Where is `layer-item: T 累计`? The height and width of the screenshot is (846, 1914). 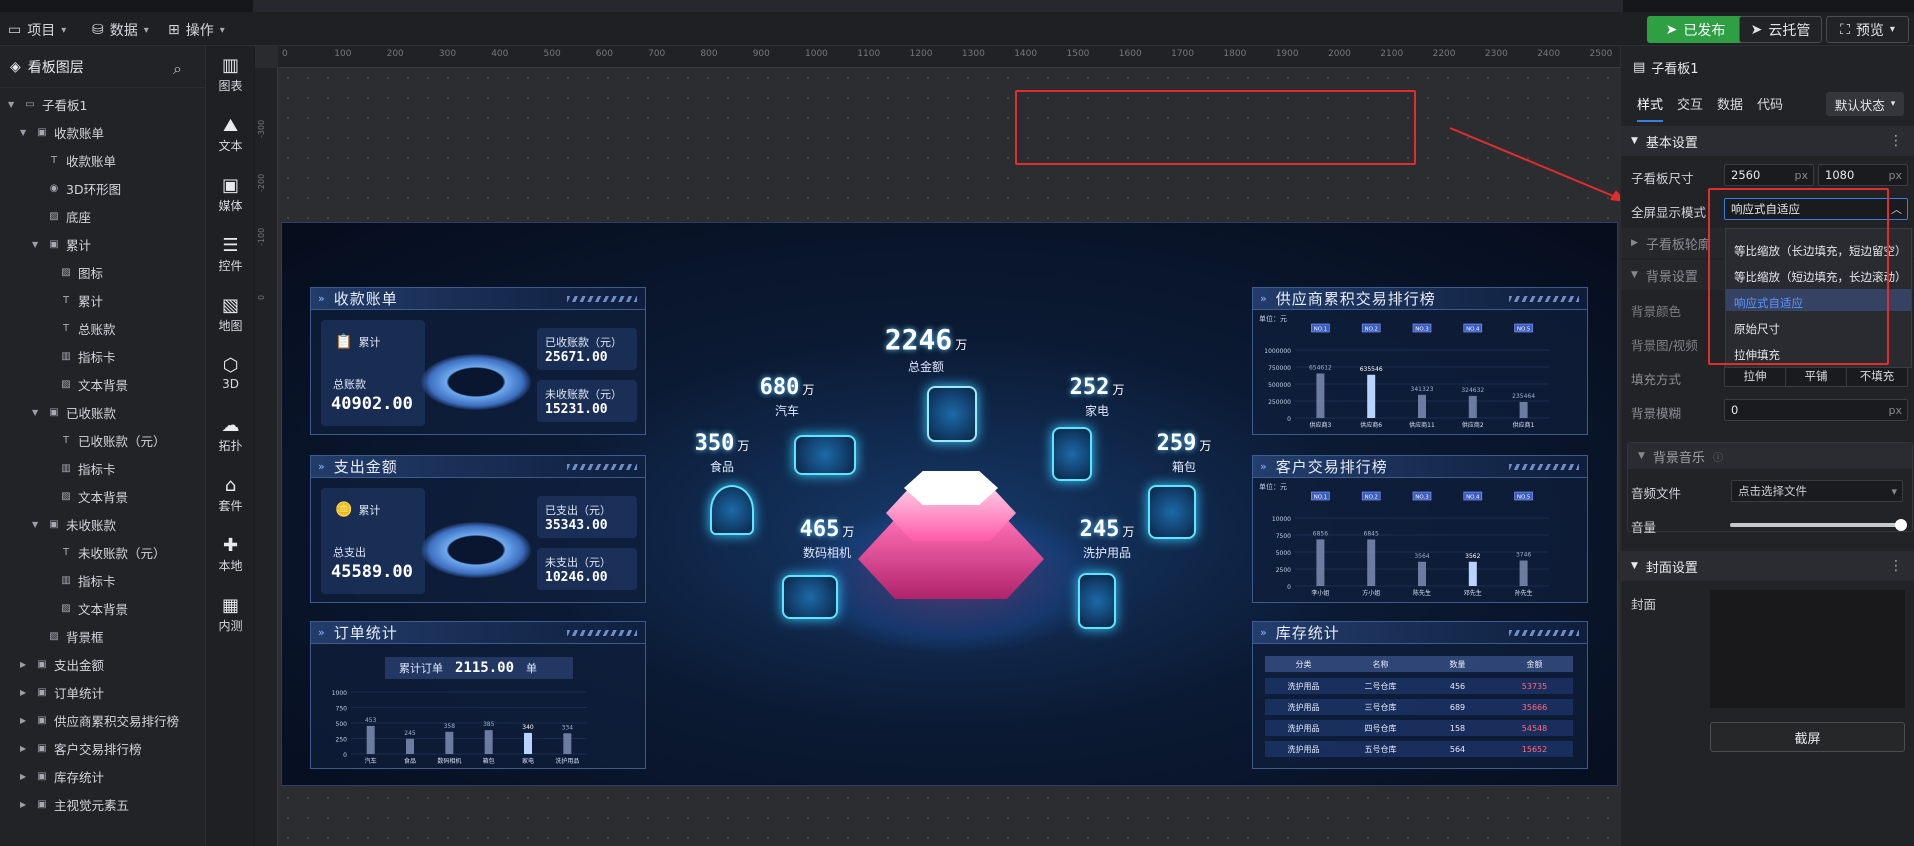 layer-item: T 累计 is located at coordinates (73, 300).